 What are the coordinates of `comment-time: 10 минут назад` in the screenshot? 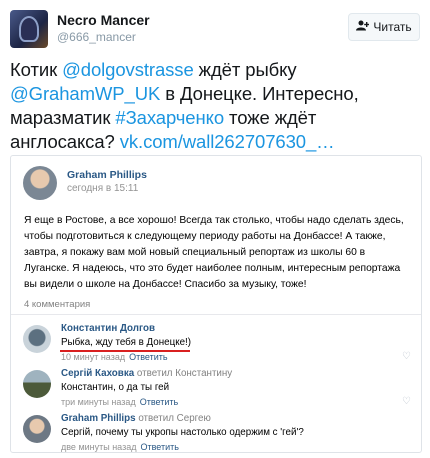 It's located at (93, 357).